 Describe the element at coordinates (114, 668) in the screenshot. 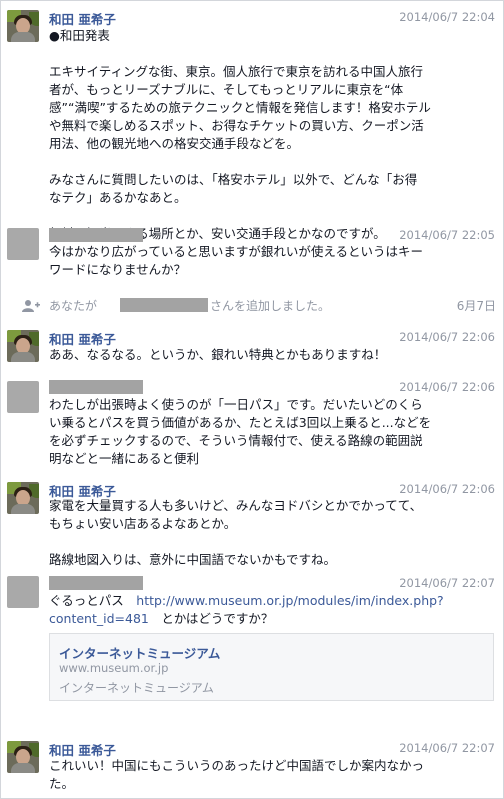

I see `preview-domain: www.museum.or.jp` at that location.